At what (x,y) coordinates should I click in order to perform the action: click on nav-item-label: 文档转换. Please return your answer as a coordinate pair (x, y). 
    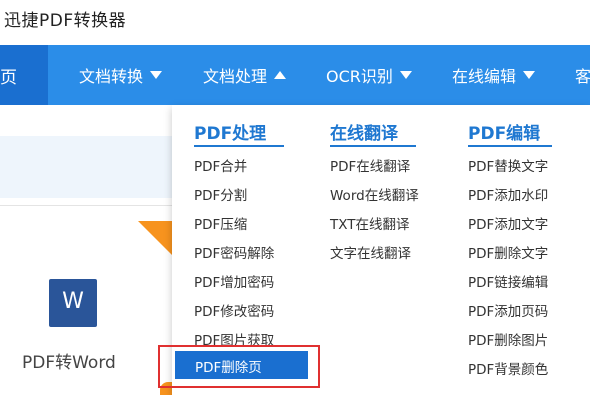
    Looking at the image, I should click on (111, 76).